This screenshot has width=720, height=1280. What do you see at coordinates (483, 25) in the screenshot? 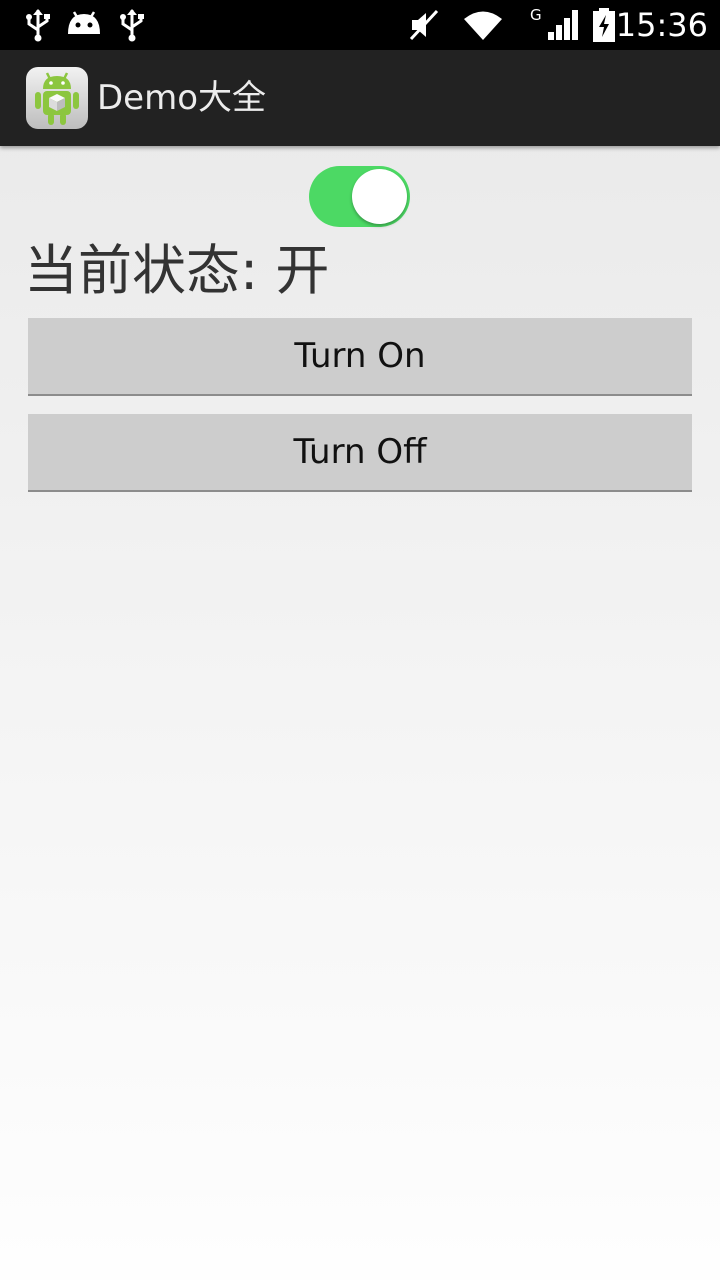
I see `wifi-icon` at bounding box center [483, 25].